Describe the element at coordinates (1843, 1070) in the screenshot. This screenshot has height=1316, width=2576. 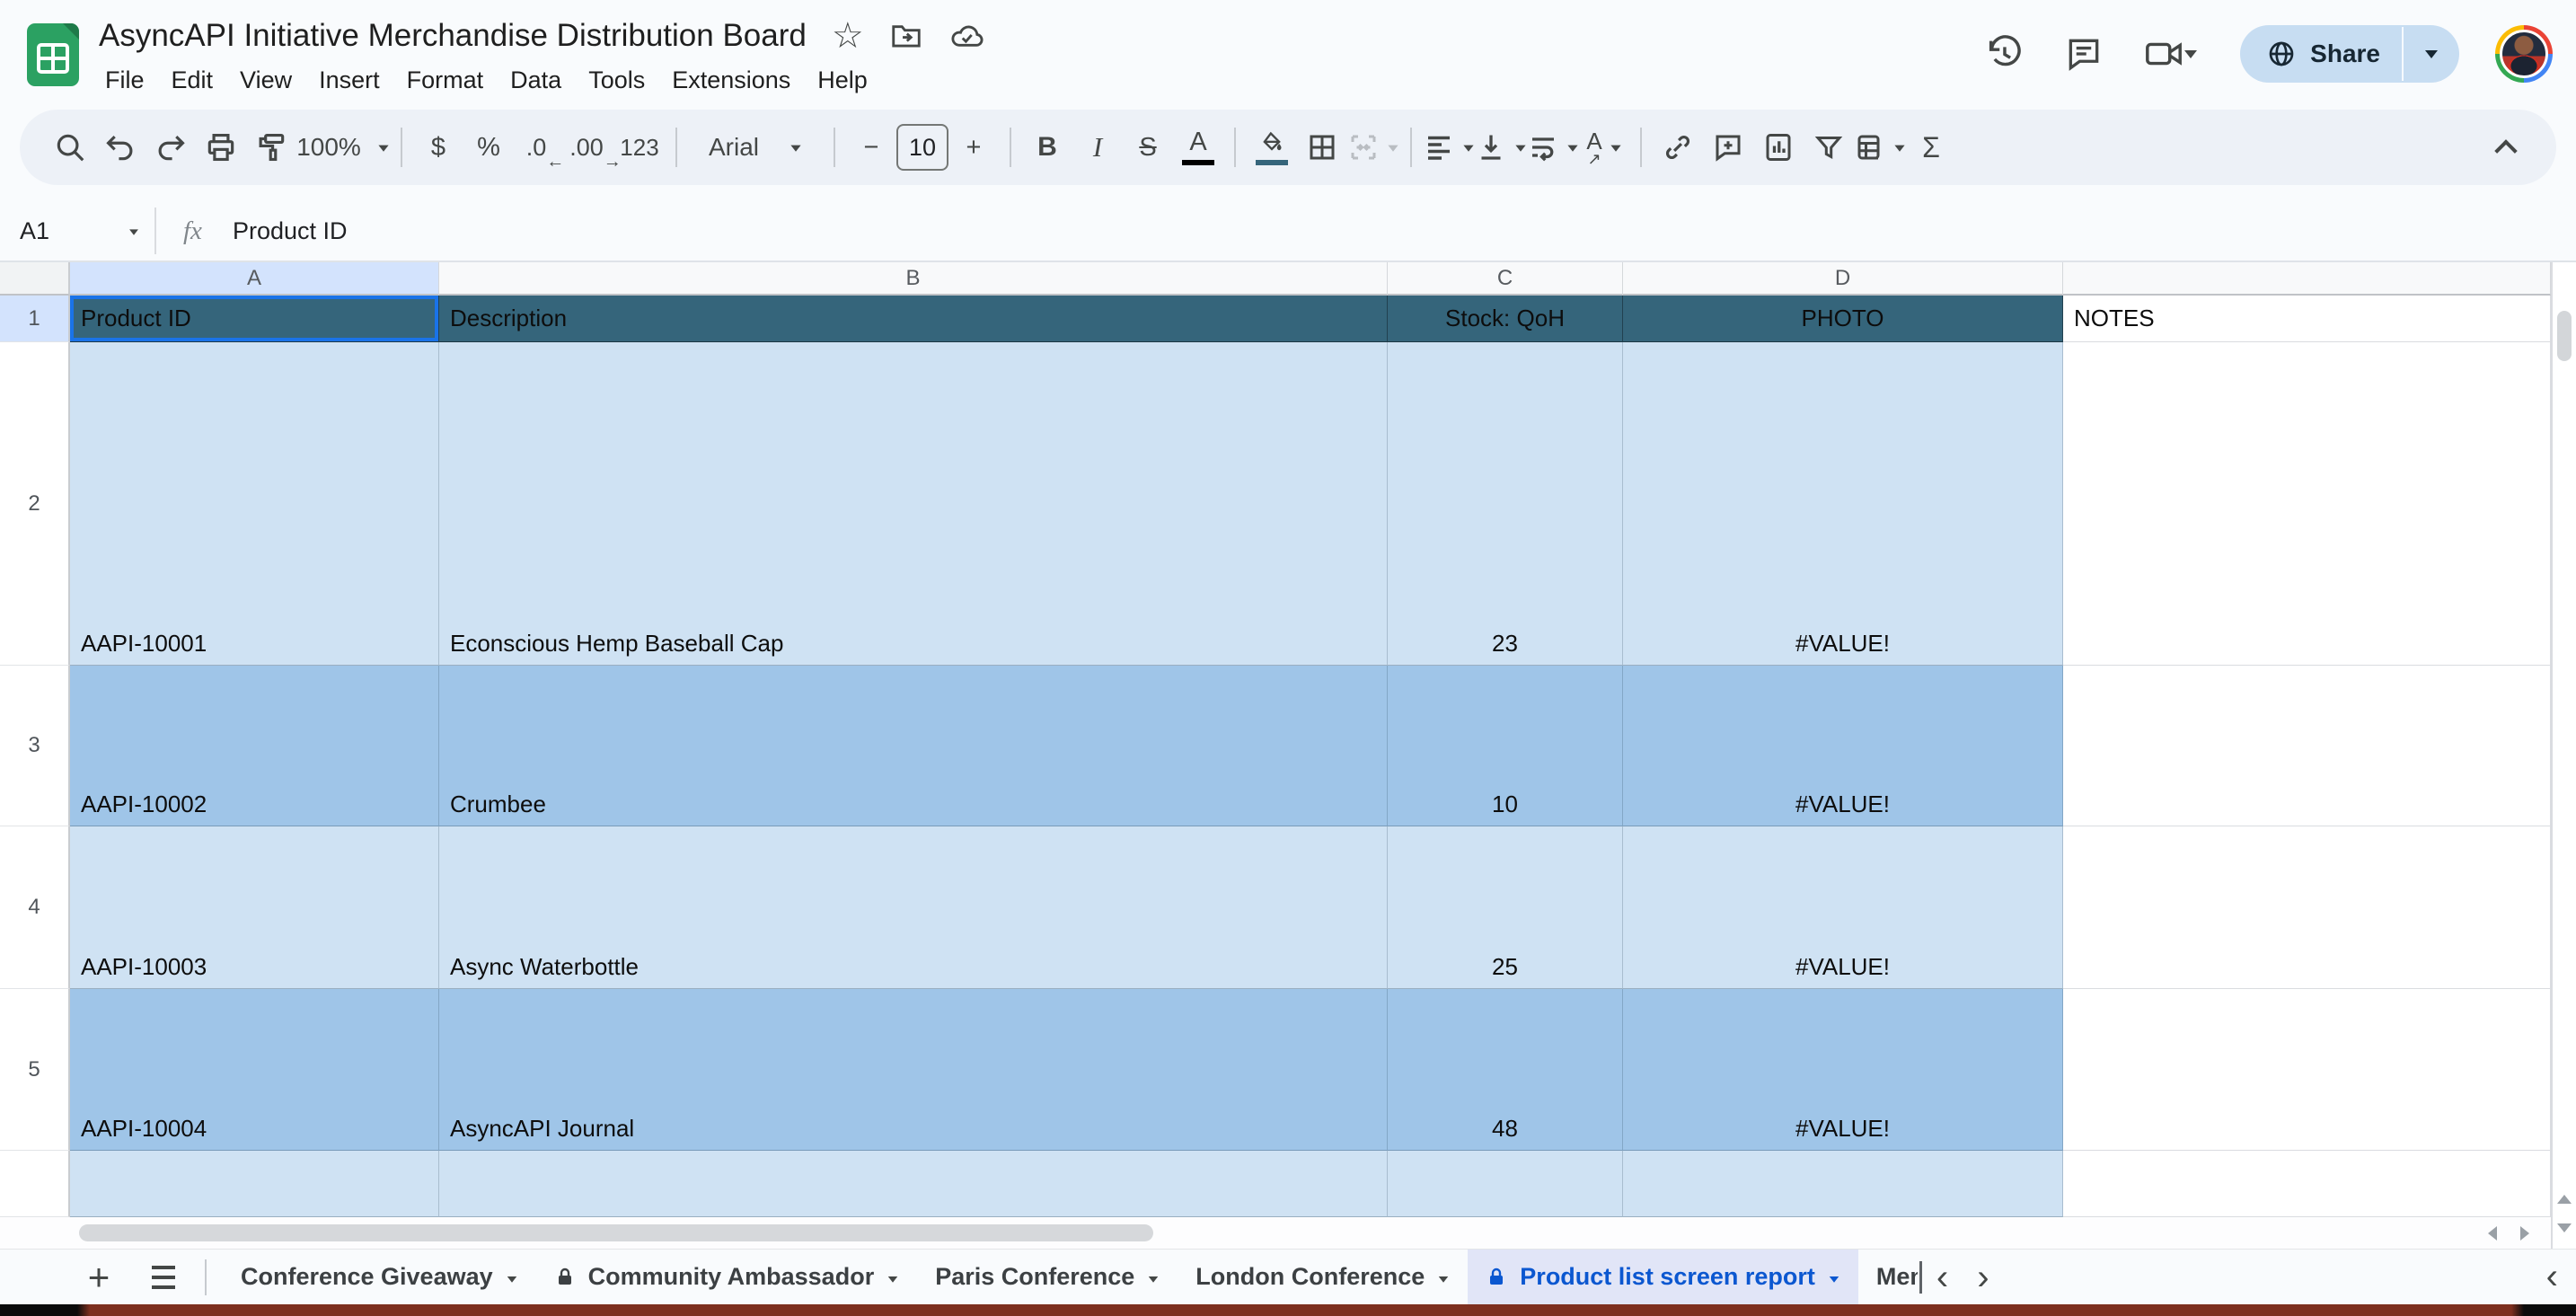
I see `cell-d5: #VALUE!` at that location.